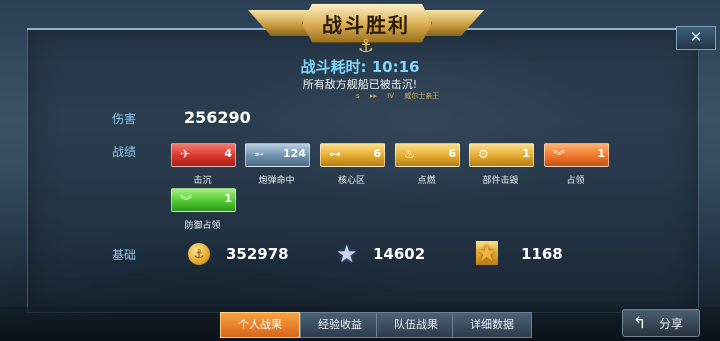 The image size is (720, 341). I want to click on ship-tier: IV, so click(391, 96).